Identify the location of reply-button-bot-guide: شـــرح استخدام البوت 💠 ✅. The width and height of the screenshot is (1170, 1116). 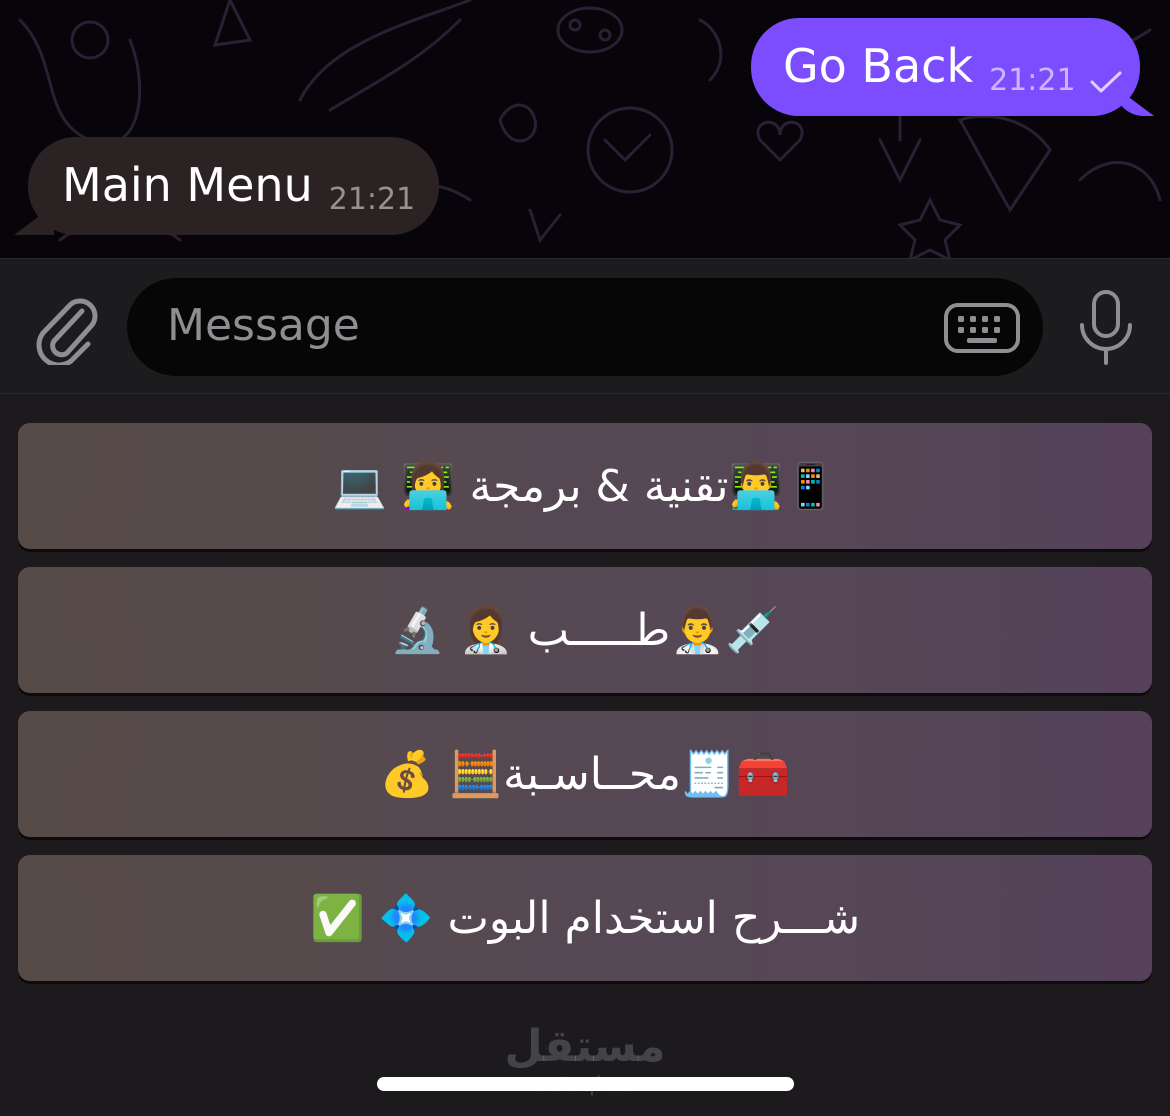
(585, 918).